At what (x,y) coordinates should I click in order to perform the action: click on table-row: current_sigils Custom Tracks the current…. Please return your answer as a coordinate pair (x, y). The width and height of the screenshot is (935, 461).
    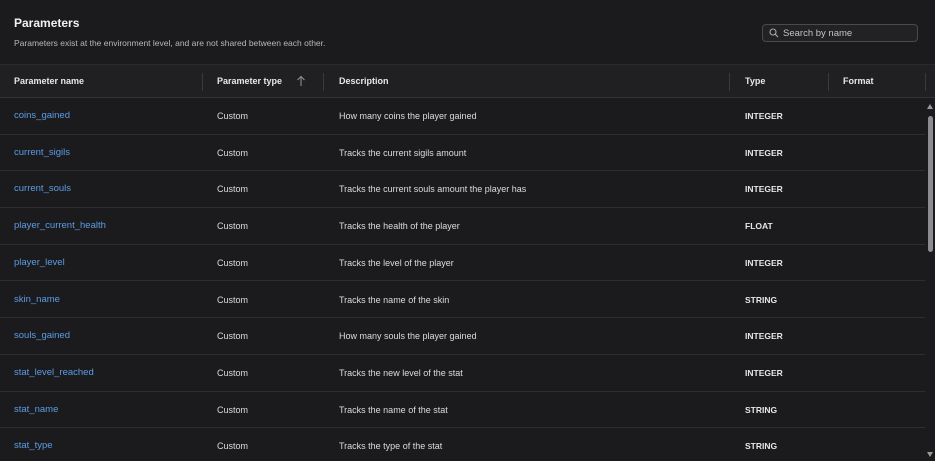
    Looking at the image, I should click on (462, 153).